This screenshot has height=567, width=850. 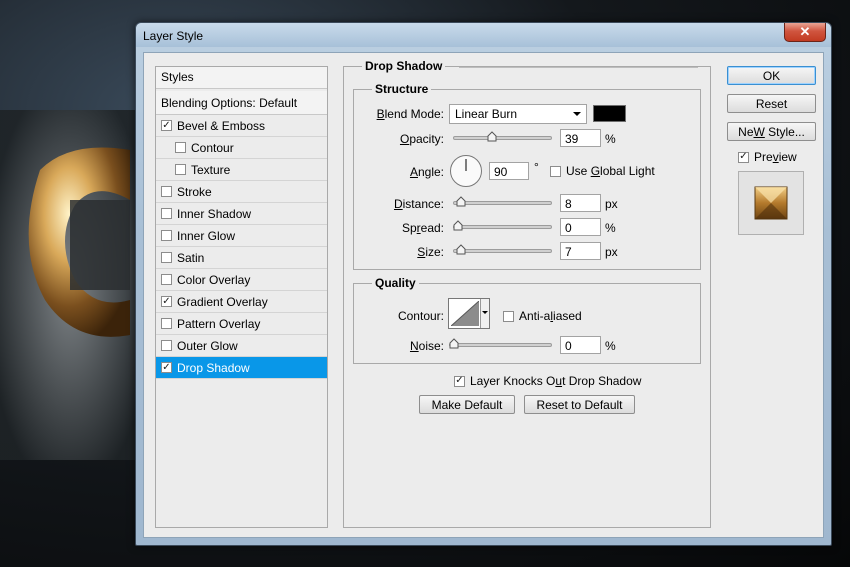 I want to click on style-item-bevel-emboss: ✓ Bevel & Emboss, so click(x=241, y=126).